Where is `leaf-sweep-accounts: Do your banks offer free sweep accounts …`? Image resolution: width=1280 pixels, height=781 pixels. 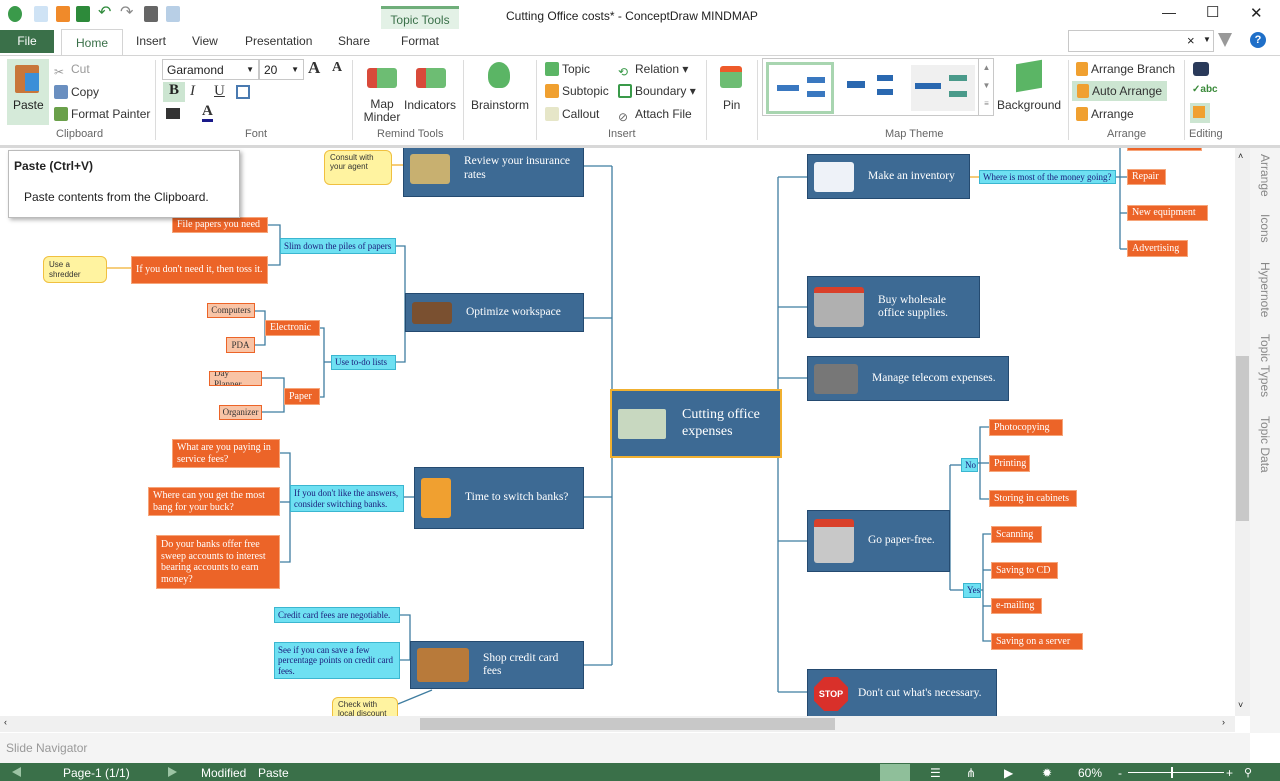
leaf-sweep-accounts: Do your banks offer free sweep accounts … is located at coordinates (218, 562).